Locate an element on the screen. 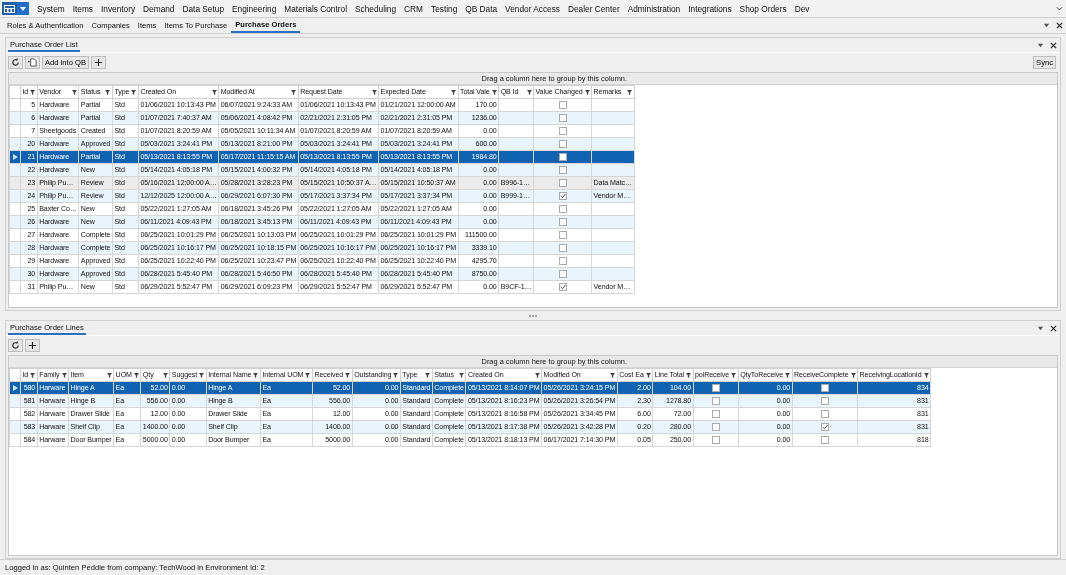  app-menu-dropdown is located at coordinates (23, 8).